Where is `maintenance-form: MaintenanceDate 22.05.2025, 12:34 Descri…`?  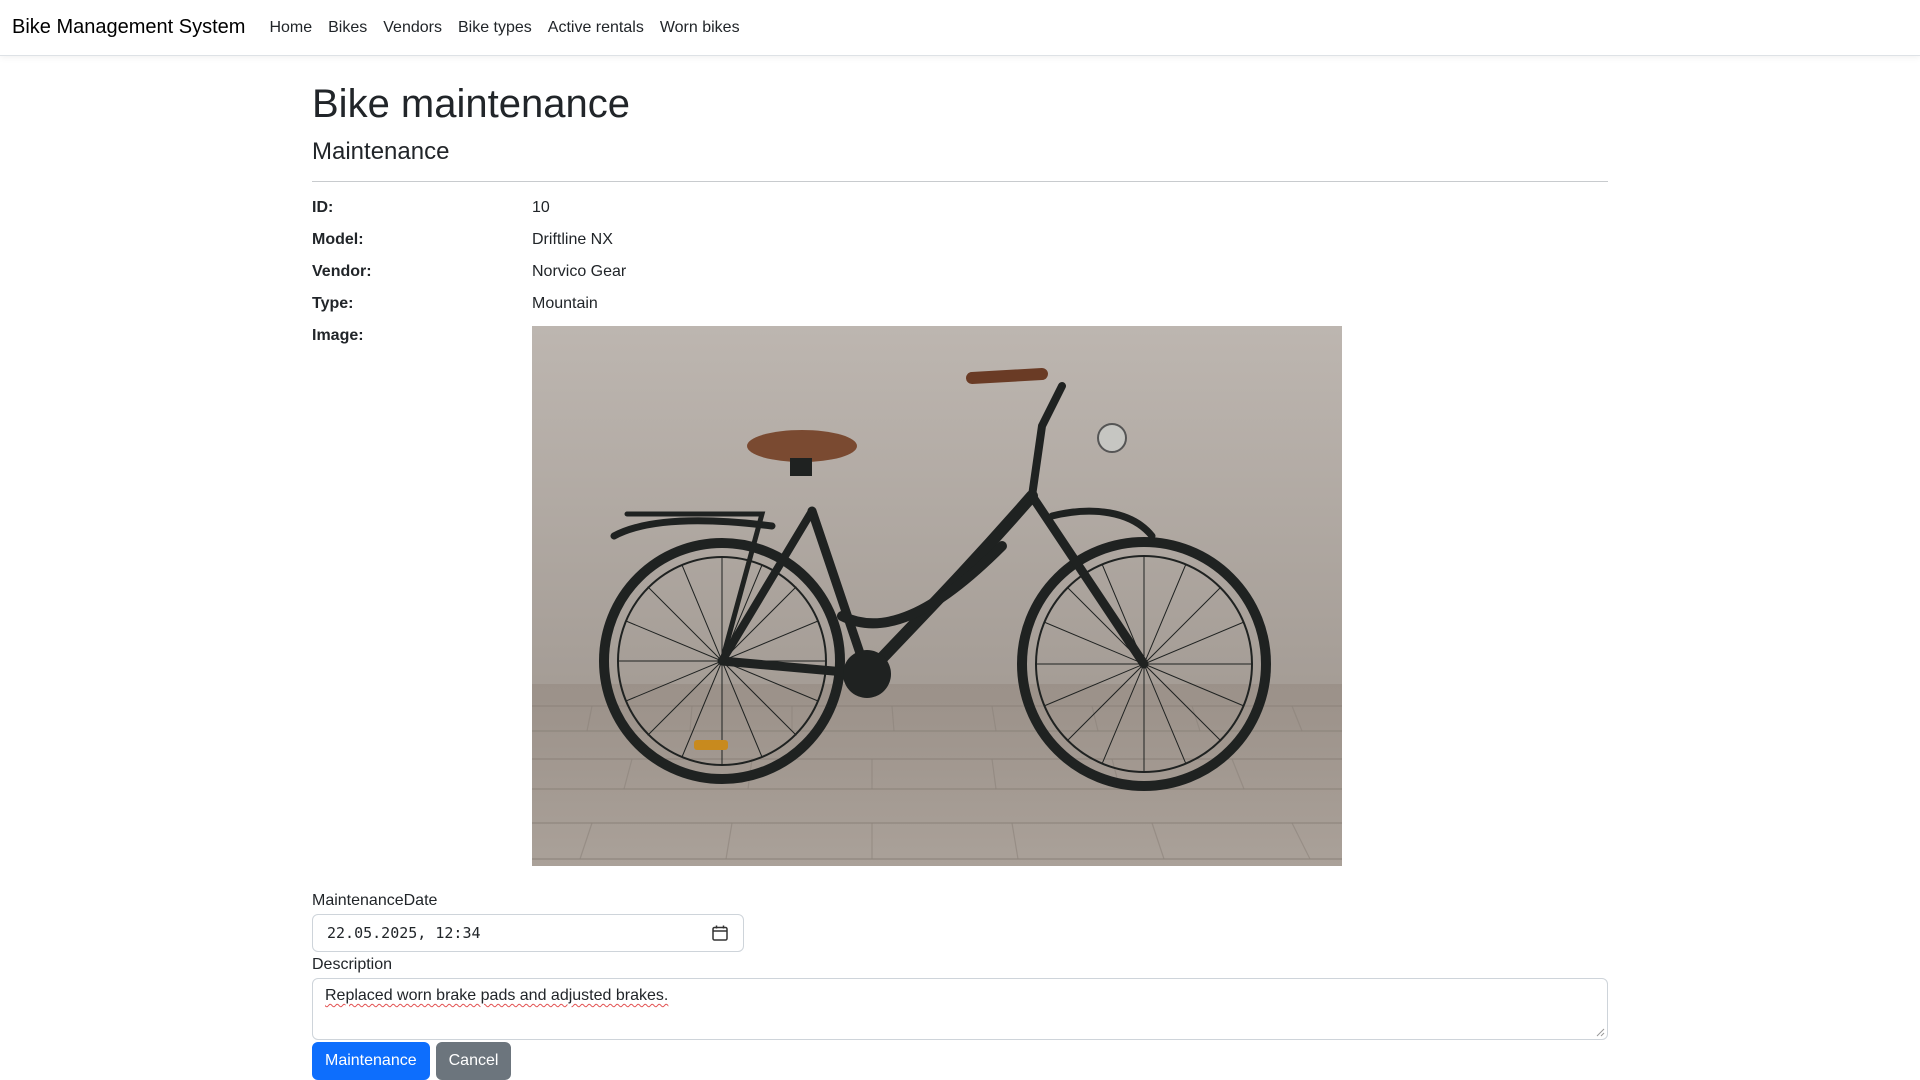
maintenance-form: MaintenanceDate 22.05.2025, 12:34 Descri… is located at coordinates (960, 986).